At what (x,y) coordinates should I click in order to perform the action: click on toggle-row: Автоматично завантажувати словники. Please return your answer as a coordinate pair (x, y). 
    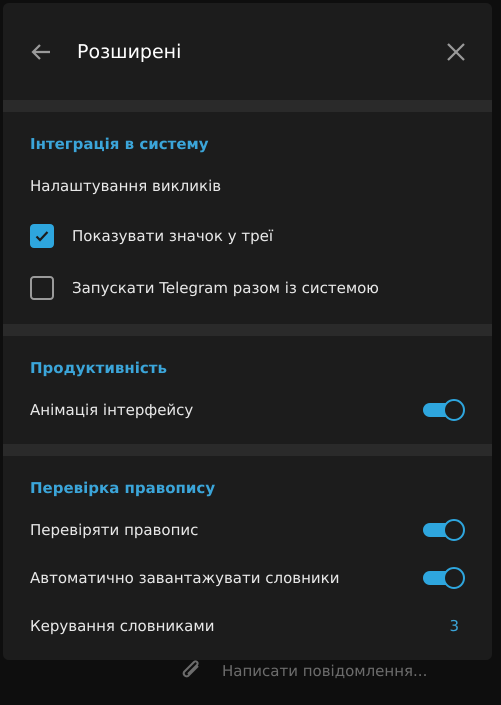
    Looking at the image, I should click on (247, 578).